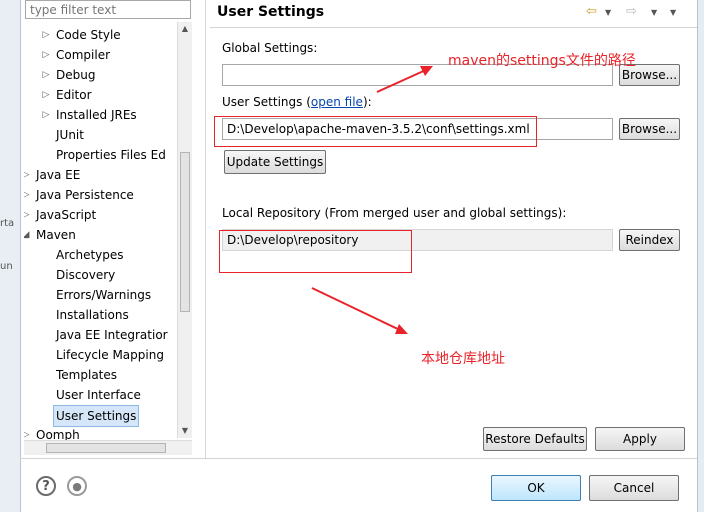 Image resolution: width=704 pixels, height=512 pixels. I want to click on cancel-button: Cancel, so click(634, 488).